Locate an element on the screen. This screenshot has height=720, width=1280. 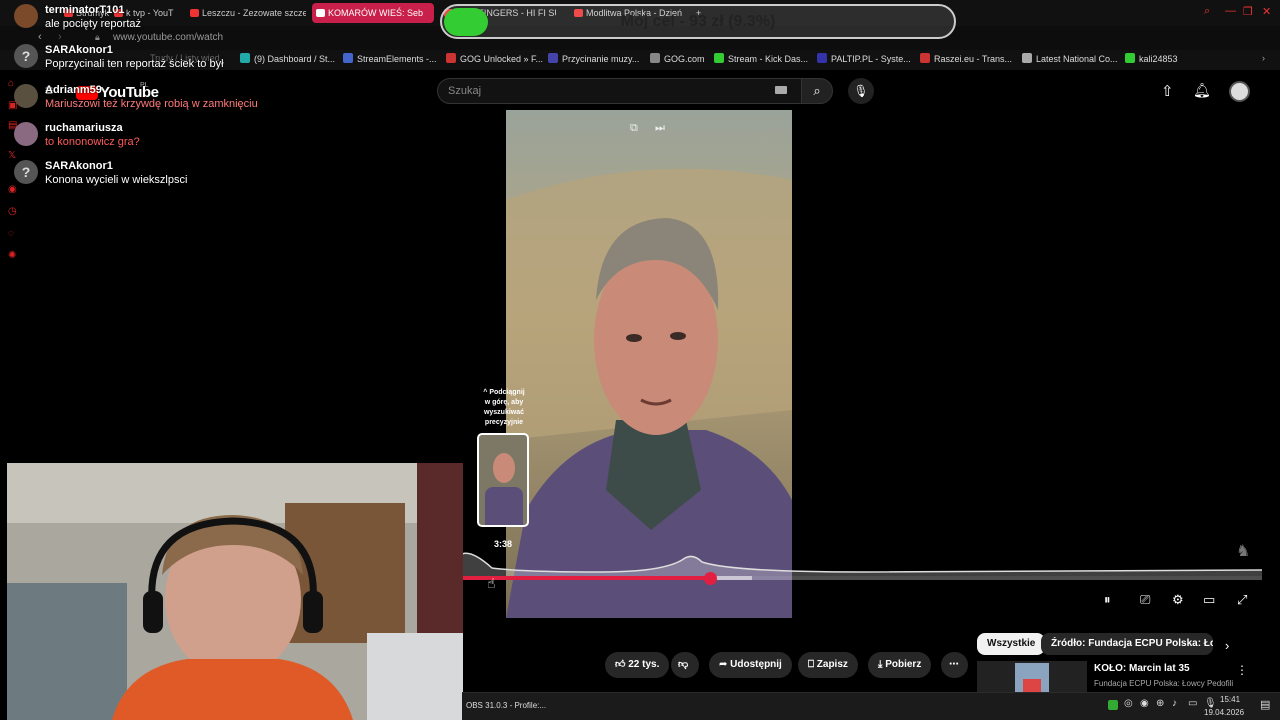
channel-watermark-icon: ♞ is located at coordinates (1243, 551).